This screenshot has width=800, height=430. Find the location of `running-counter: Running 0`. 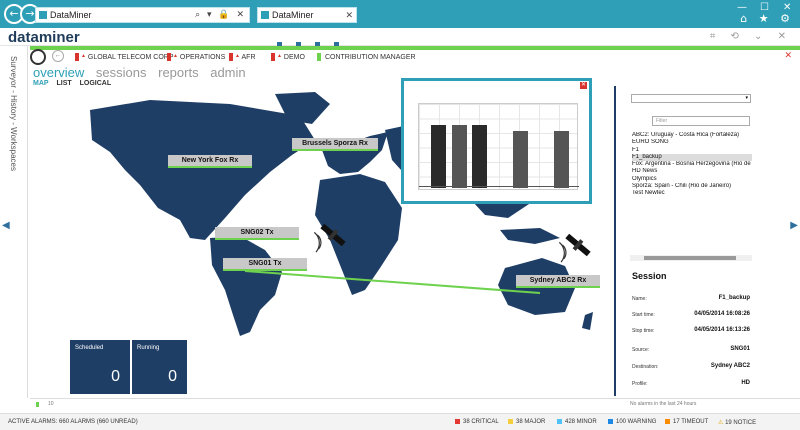

running-counter: Running 0 is located at coordinates (159, 367).